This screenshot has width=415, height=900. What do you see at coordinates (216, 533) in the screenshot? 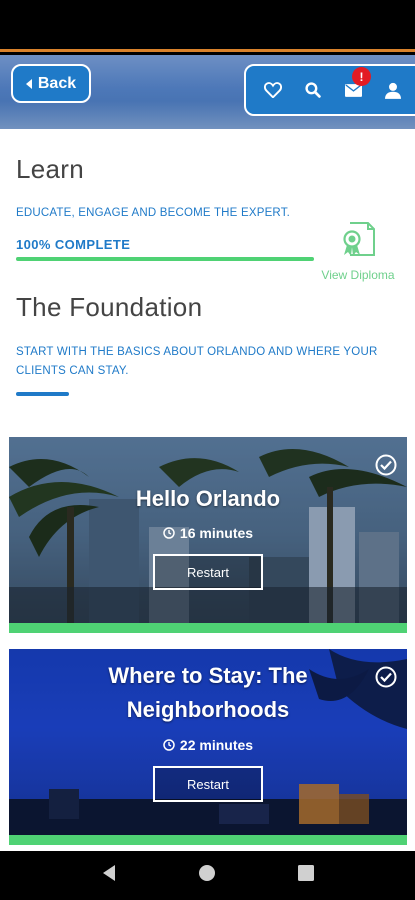
I see `lesson-duration-text: 16 minutes` at bounding box center [216, 533].